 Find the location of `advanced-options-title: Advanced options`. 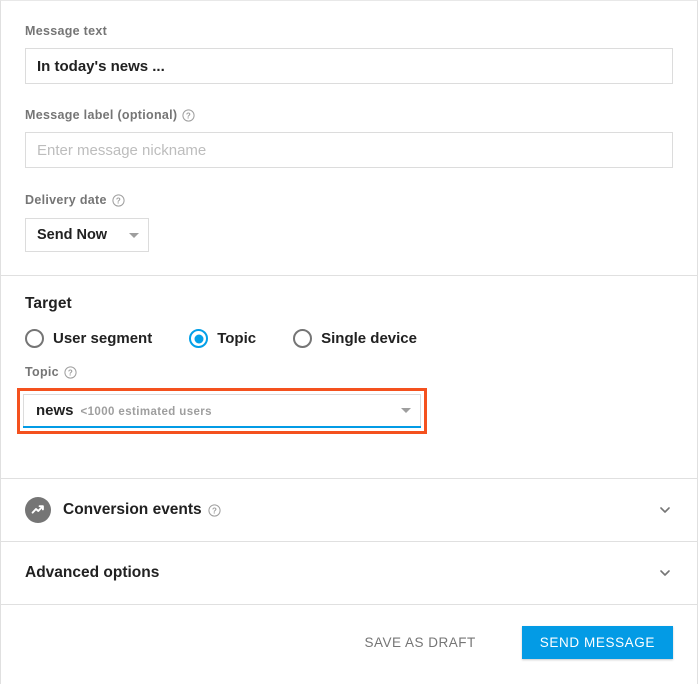

advanced-options-title: Advanced options is located at coordinates (92, 572).